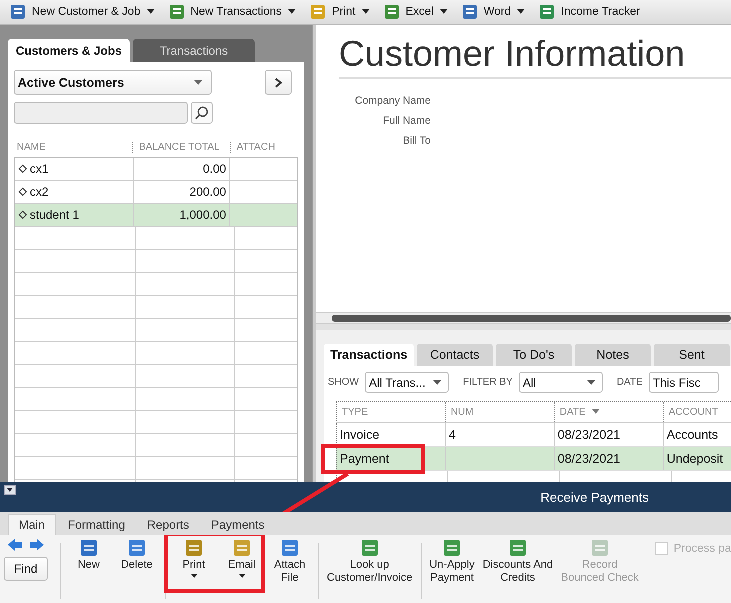 Image resolution: width=731 pixels, height=603 pixels. I want to click on section-title: Customer Information, so click(535, 56).